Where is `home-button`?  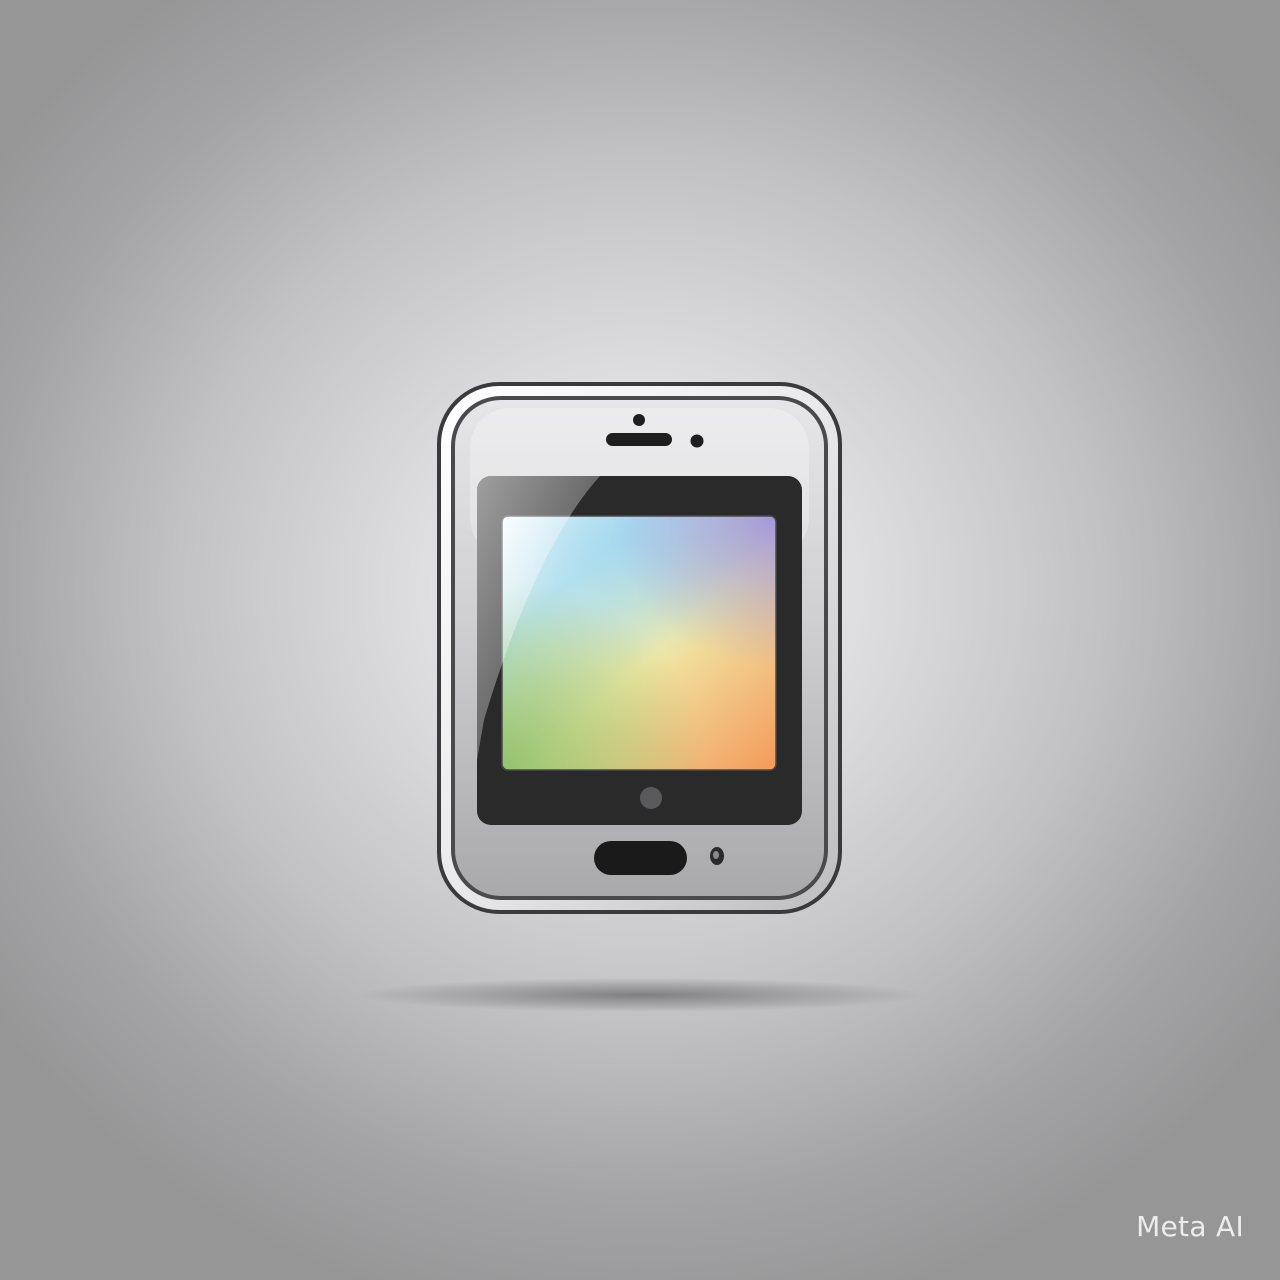
home-button is located at coordinates (640, 858).